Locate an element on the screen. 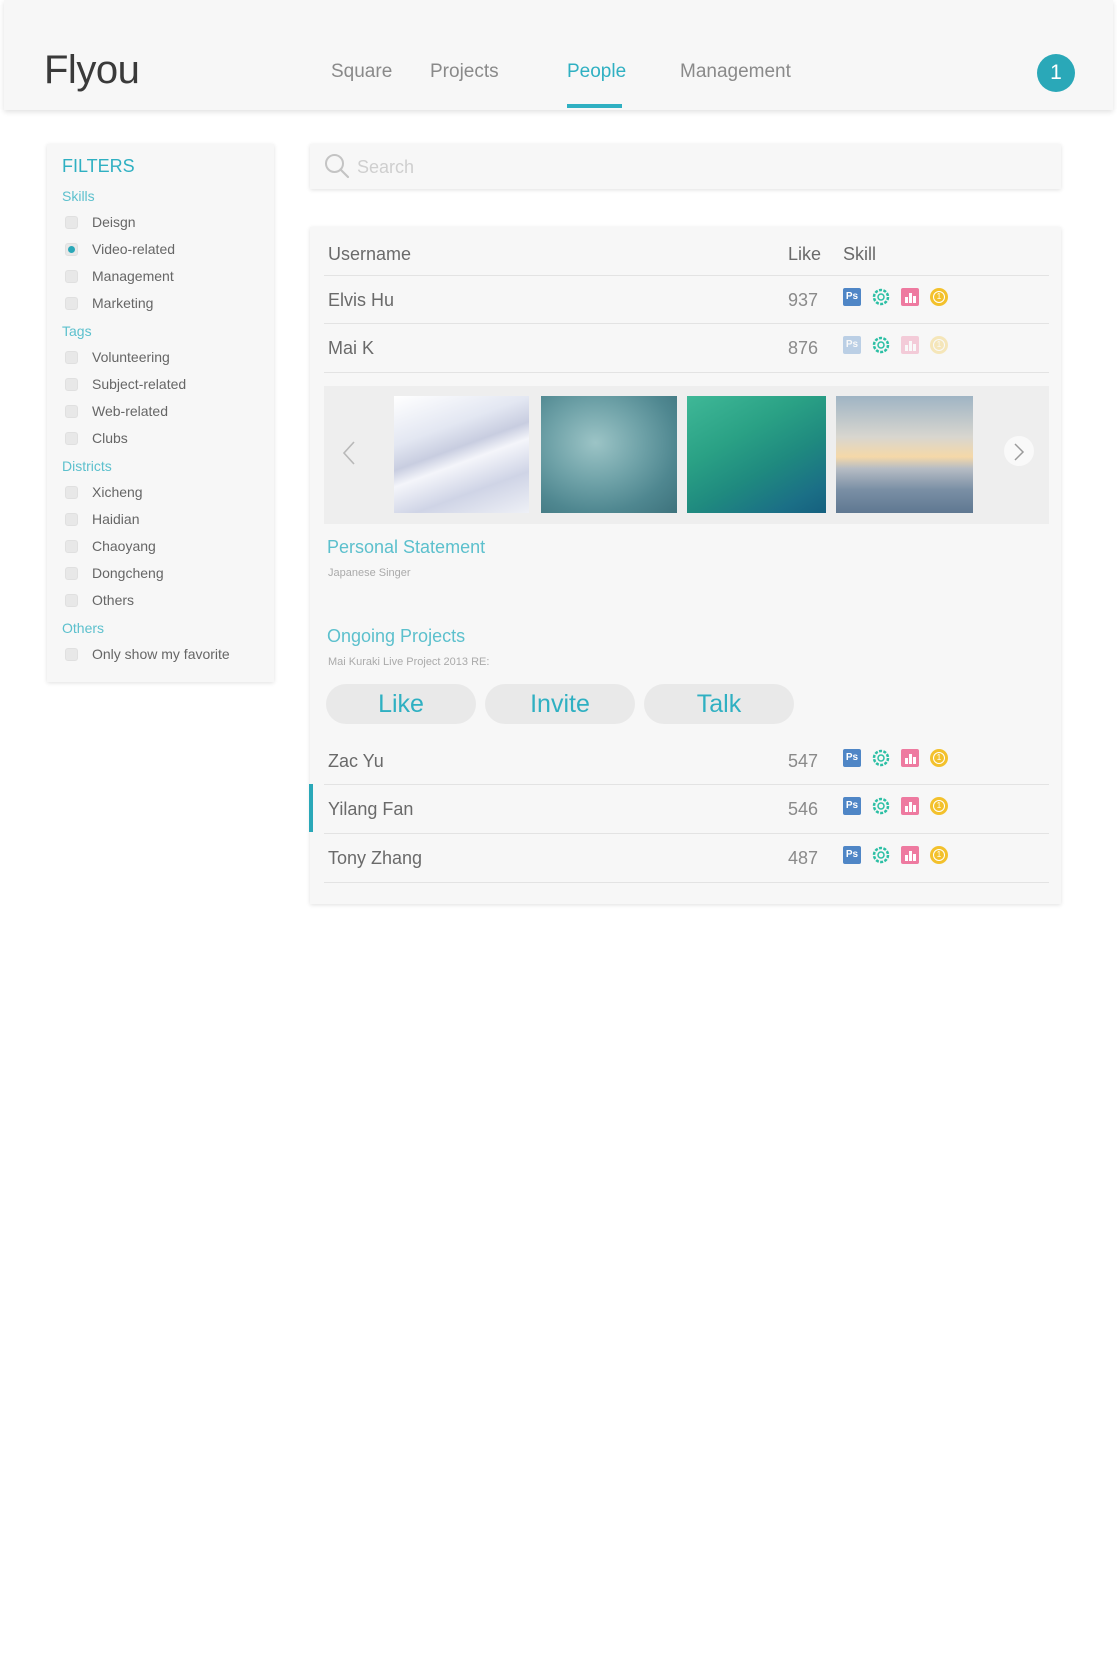  main-nav: Square Projects People Management is located at coordinates (558, 55).